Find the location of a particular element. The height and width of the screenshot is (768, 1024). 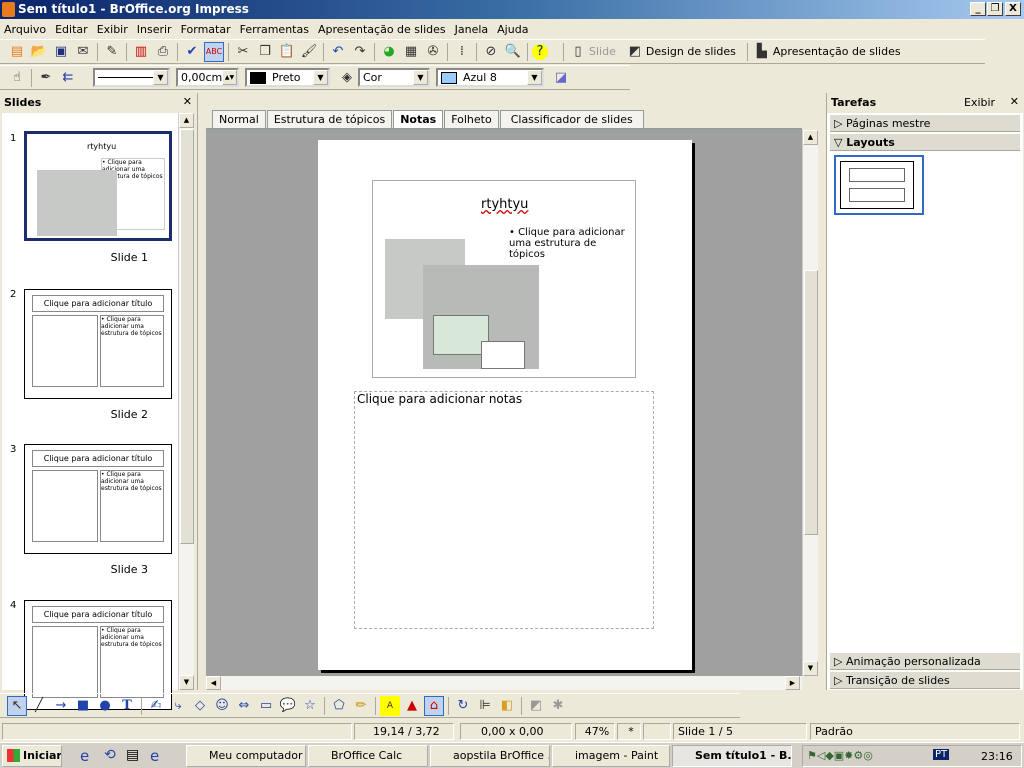

area-icon: ◈ is located at coordinates (347, 78).